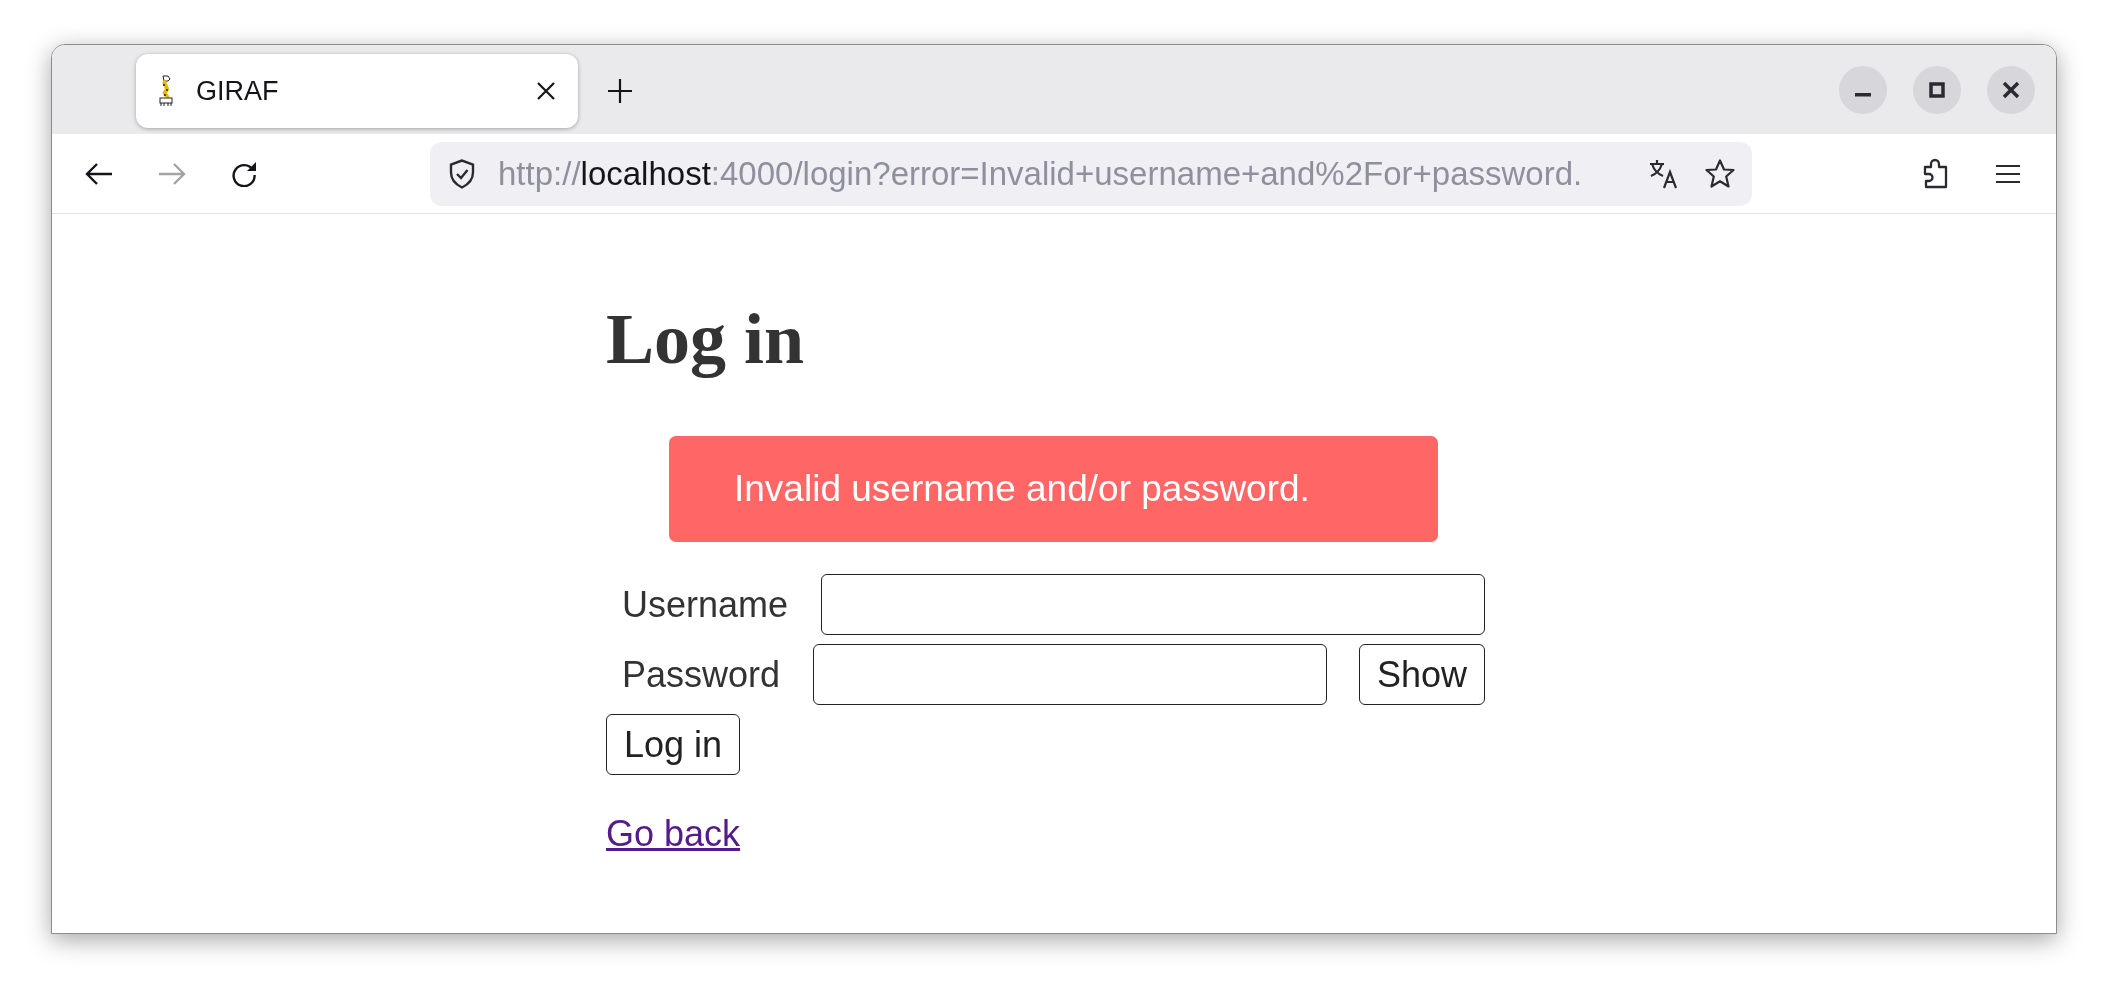  Describe the element at coordinates (166, 91) in the screenshot. I see `giraffe-icon` at that location.